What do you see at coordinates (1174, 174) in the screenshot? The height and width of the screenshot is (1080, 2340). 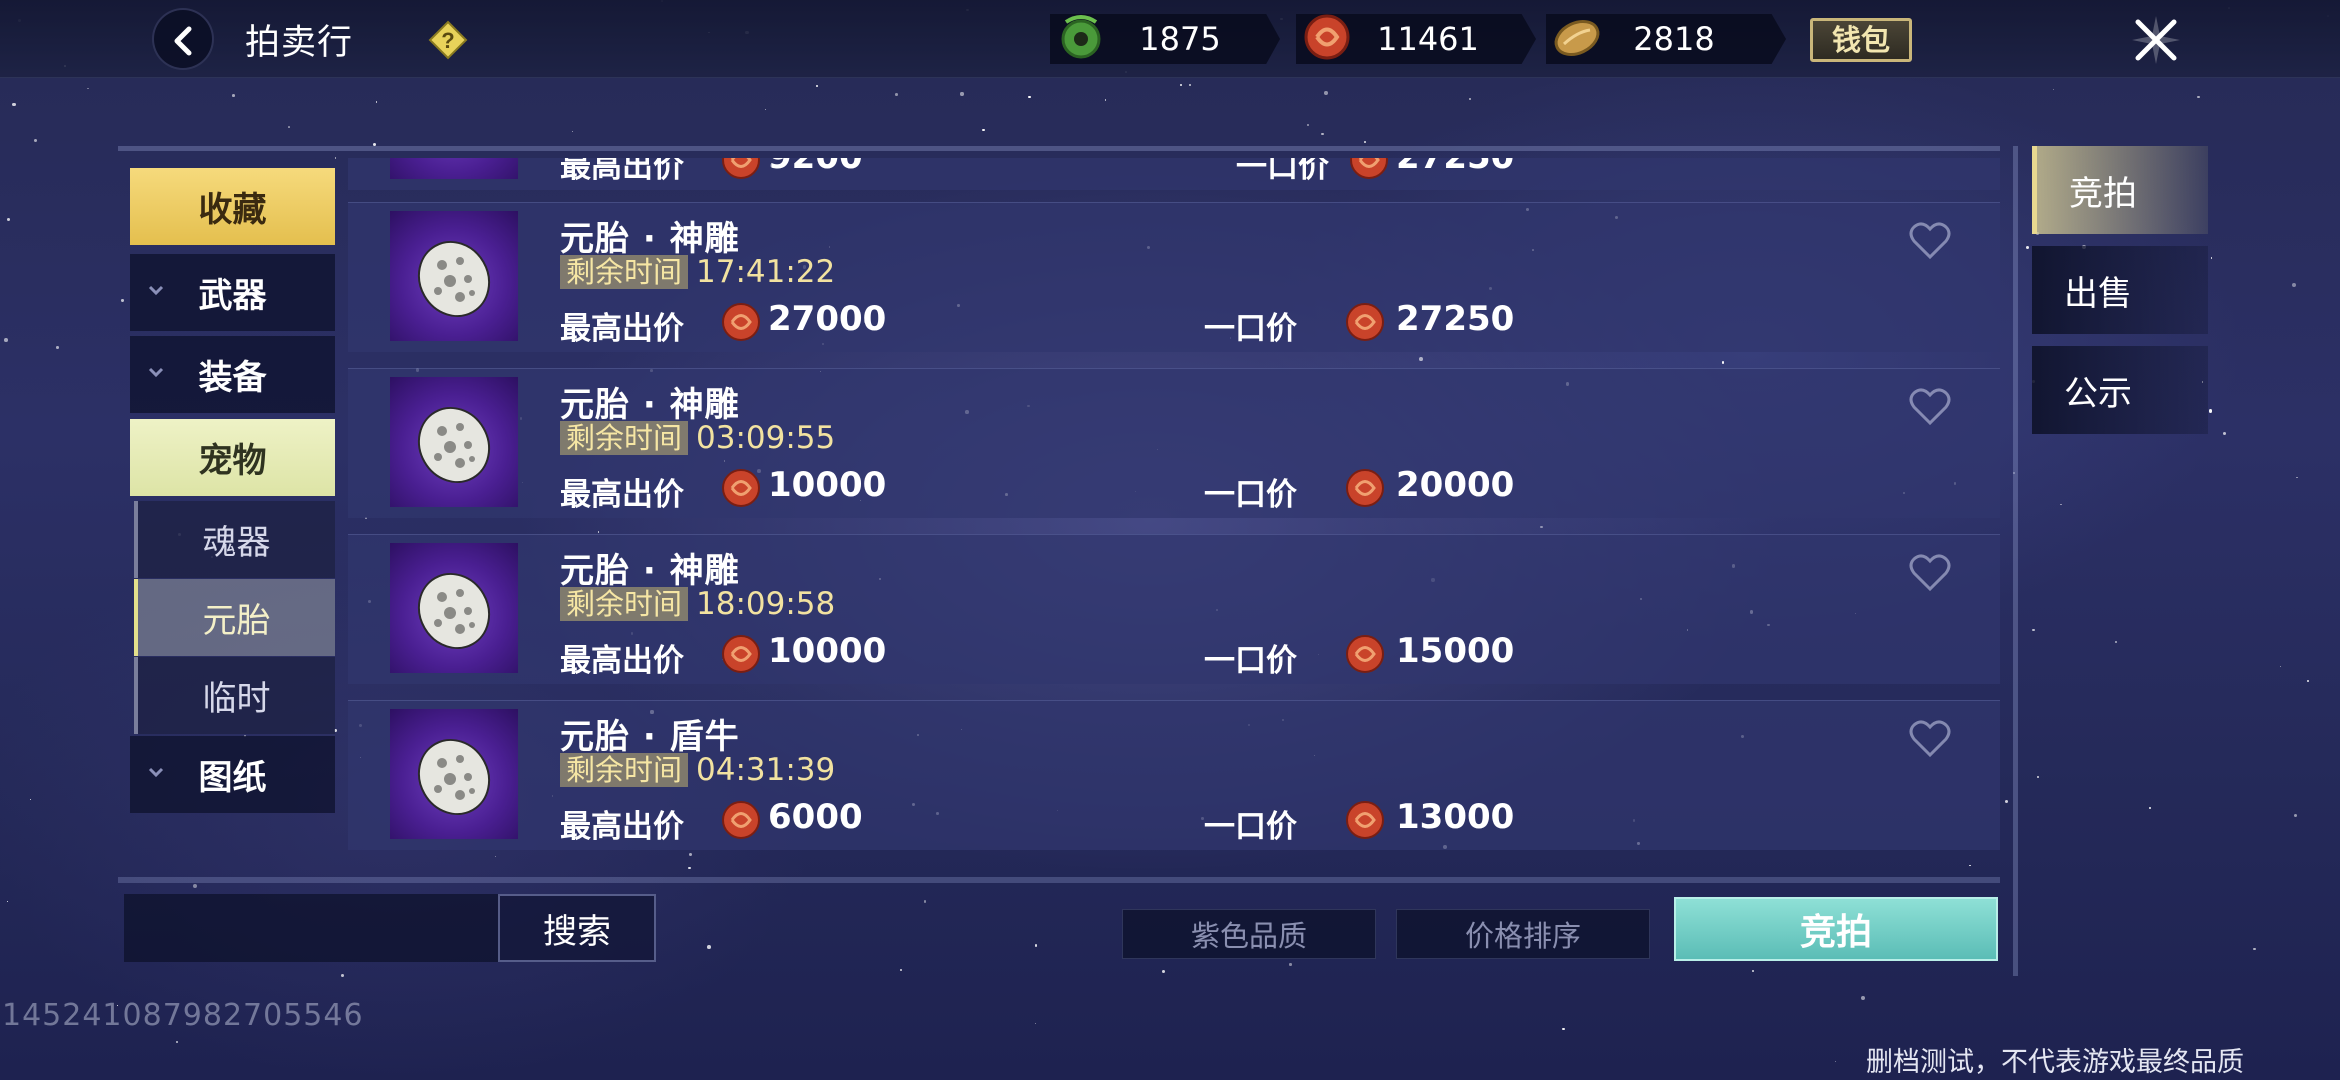 I see `list-item-partial: 最高出价 9200 一口价 27250` at bounding box center [1174, 174].